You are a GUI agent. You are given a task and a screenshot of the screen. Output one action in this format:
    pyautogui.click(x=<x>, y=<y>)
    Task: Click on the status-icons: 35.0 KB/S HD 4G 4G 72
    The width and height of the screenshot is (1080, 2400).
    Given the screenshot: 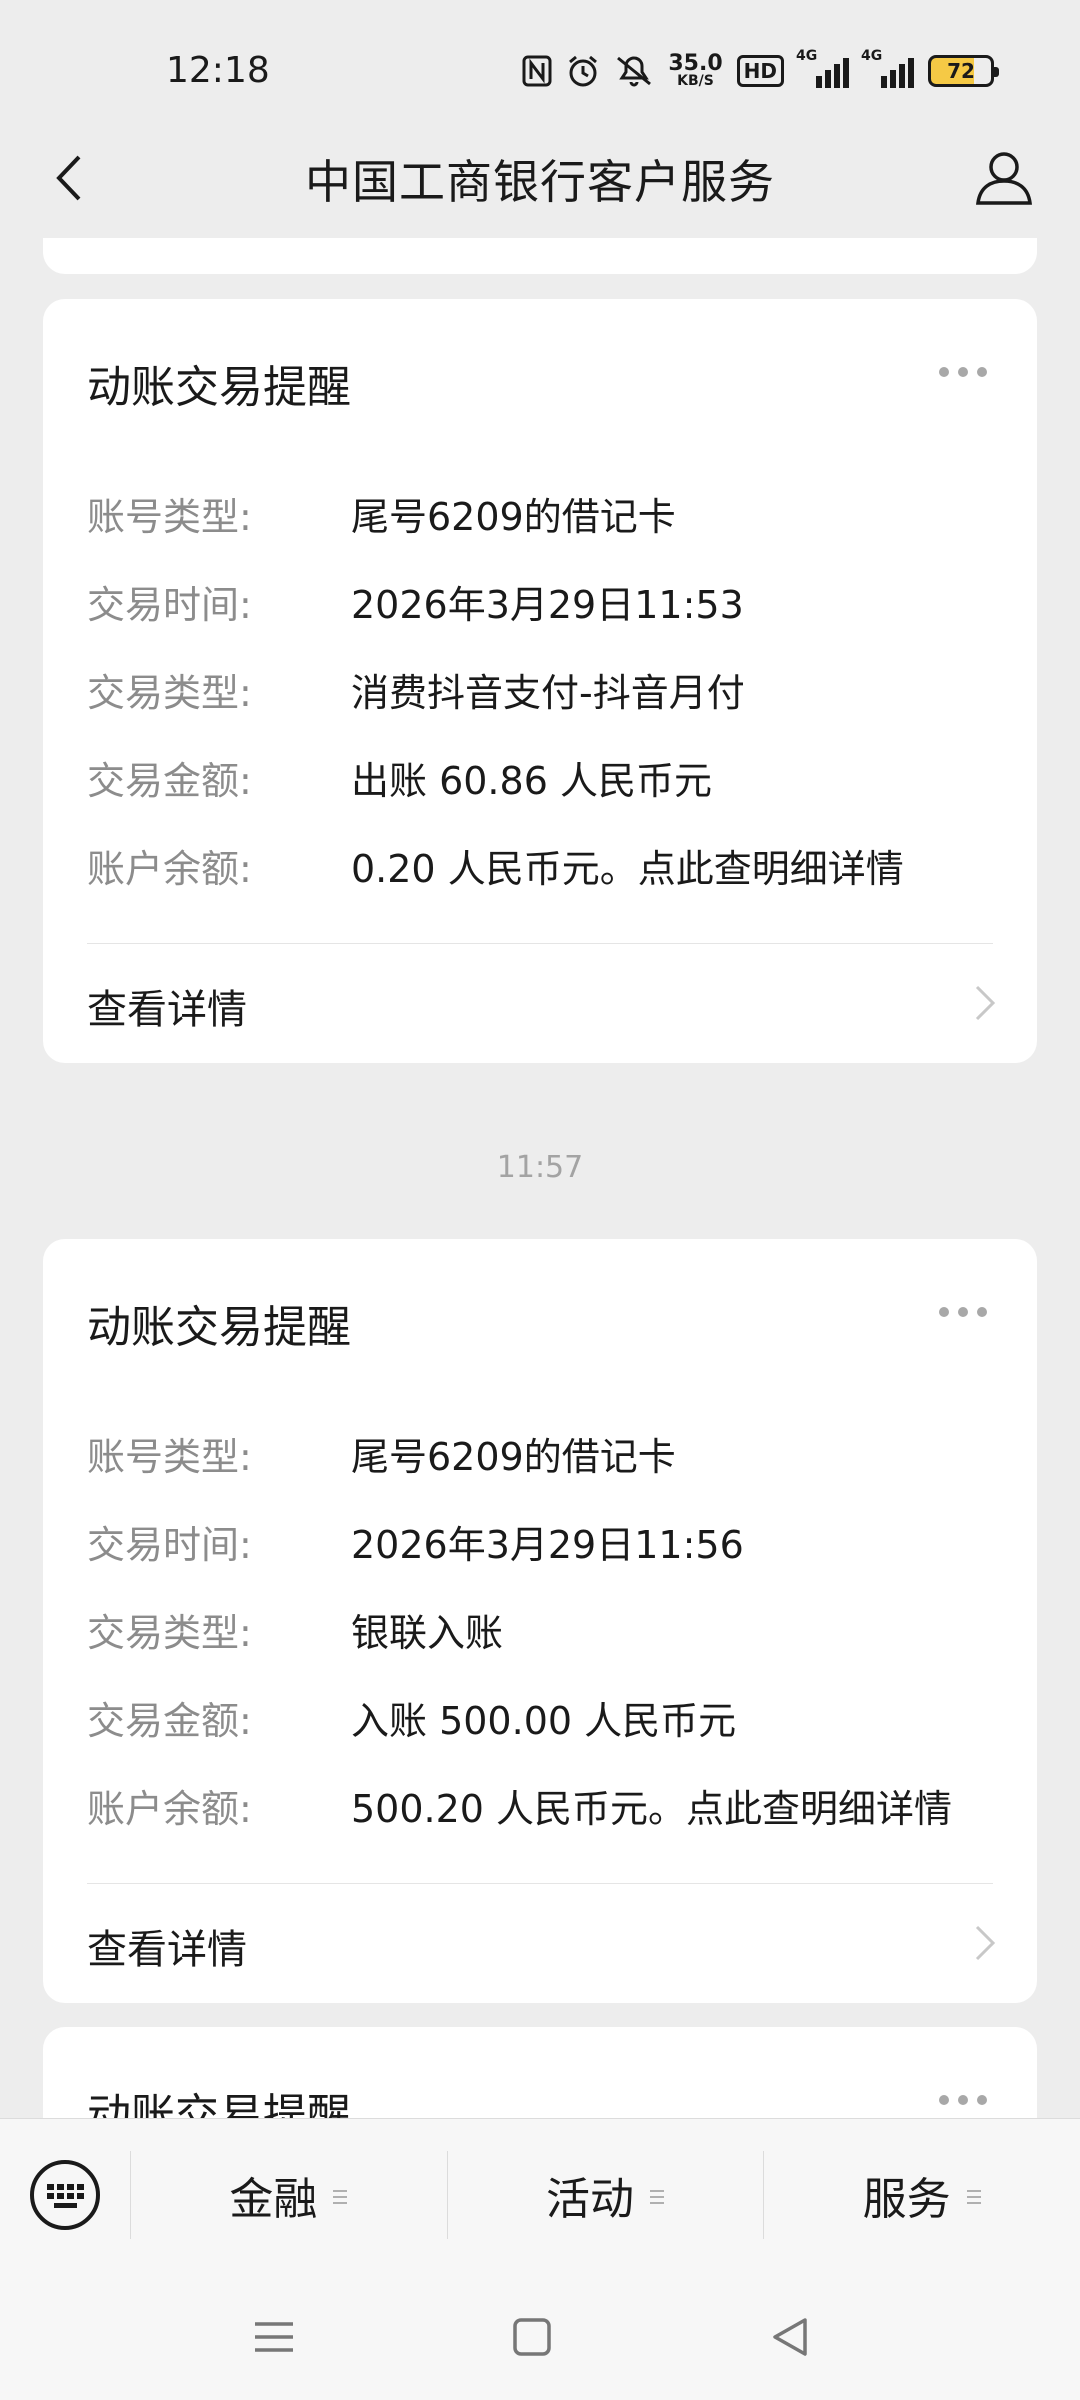 What is the action you would take?
    pyautogui.click(x=760, y=71)
    